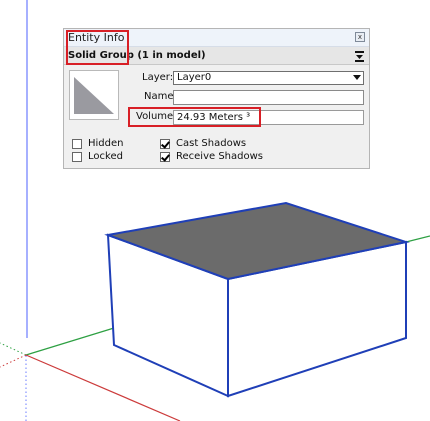 The height and width of the screenshot is (421, 430). I want to click on volume-label: Volume:, so click(156, 116).